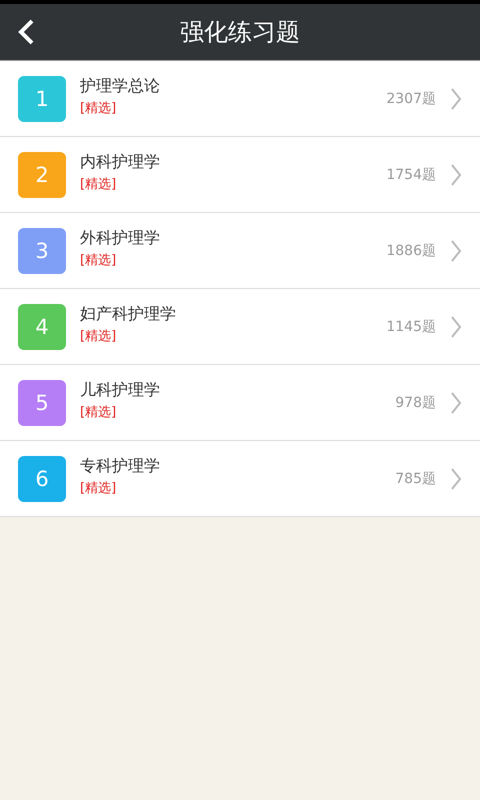 This screenshot has height=800, width=480. Describe the element at coordinates (415, 479) in the screenshot. I see `question-count: 785题` at that location.